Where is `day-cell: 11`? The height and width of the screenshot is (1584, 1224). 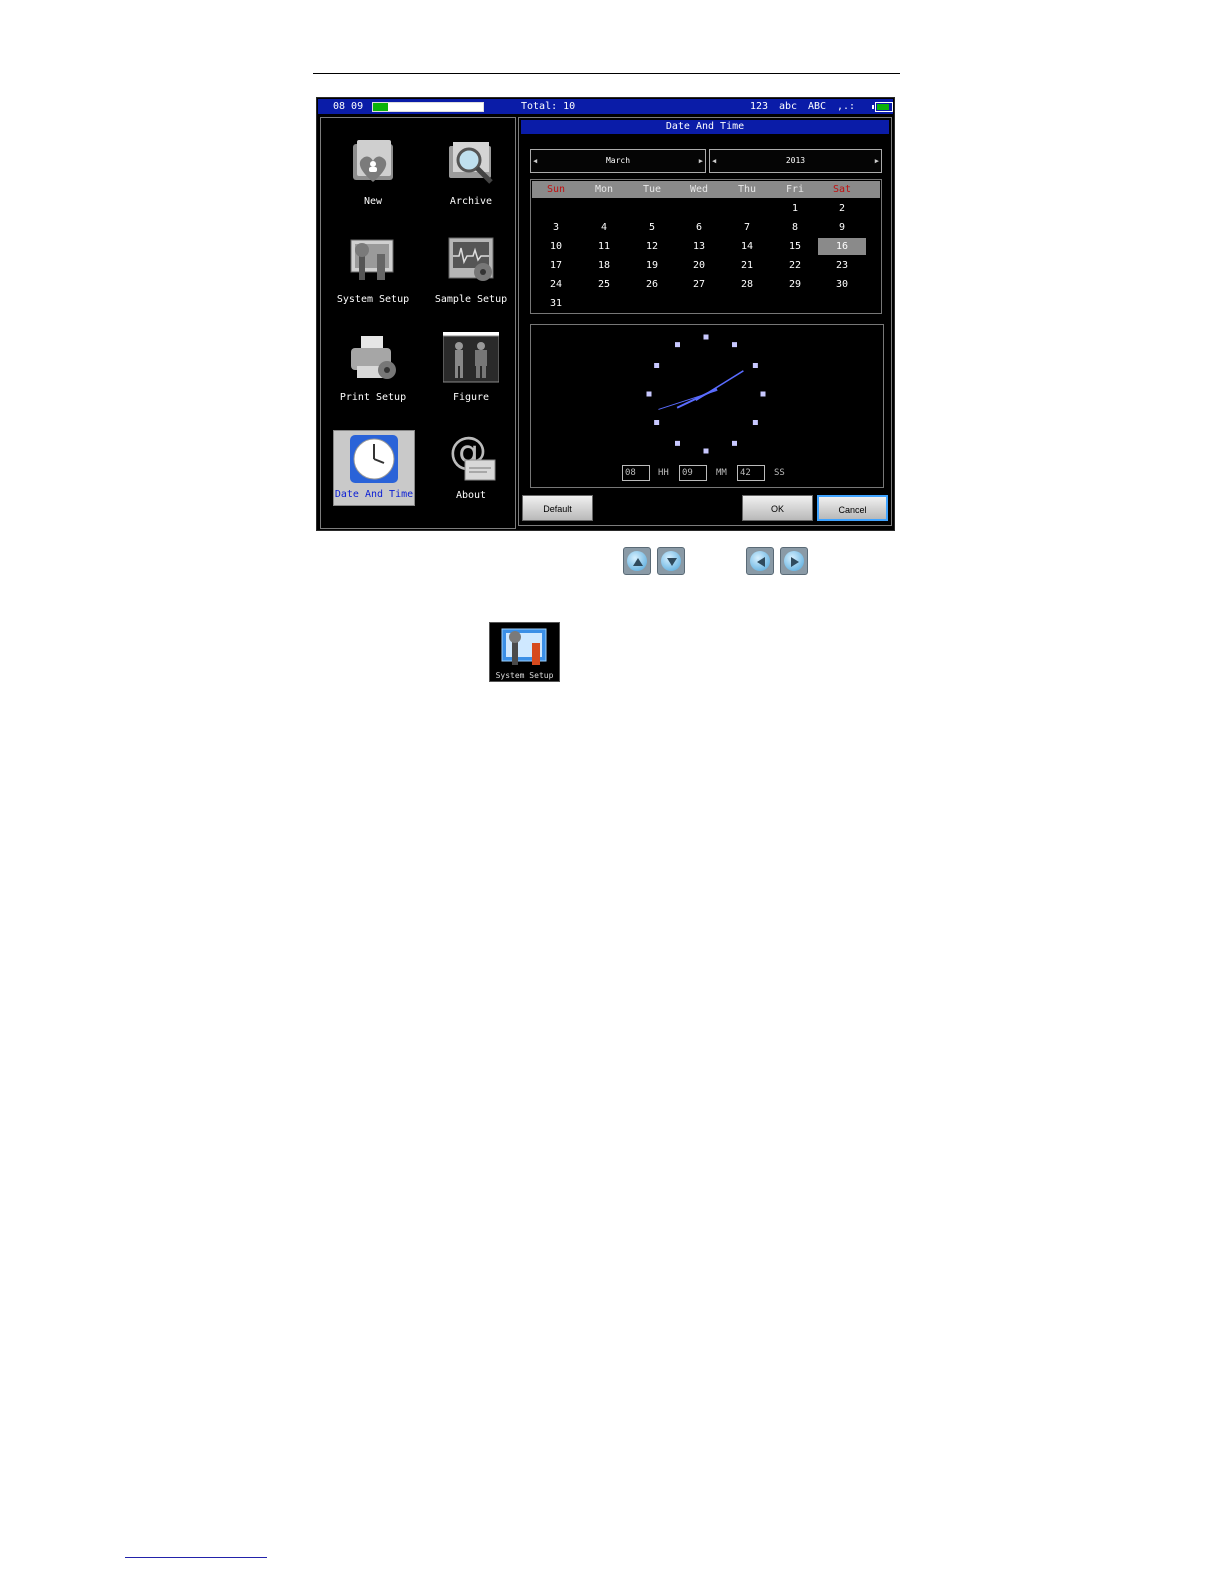 day-cell: 11 is located at coordinates (604, 246).